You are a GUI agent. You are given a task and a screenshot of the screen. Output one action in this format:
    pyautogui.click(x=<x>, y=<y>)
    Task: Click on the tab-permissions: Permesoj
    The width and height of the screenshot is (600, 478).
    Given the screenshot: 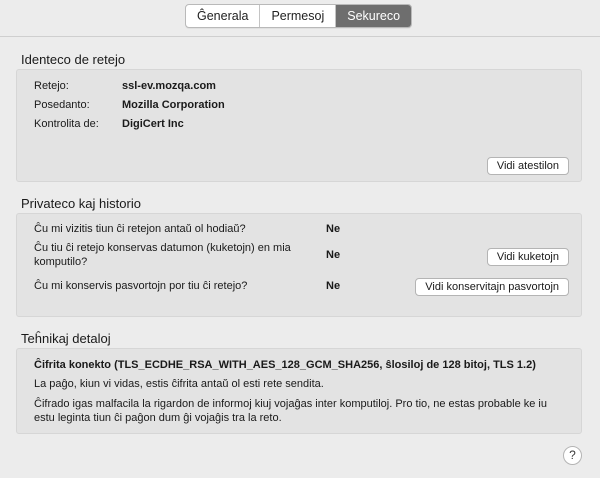 What is the action you would take?
    pyautogui.click(x=298, y=16)
    